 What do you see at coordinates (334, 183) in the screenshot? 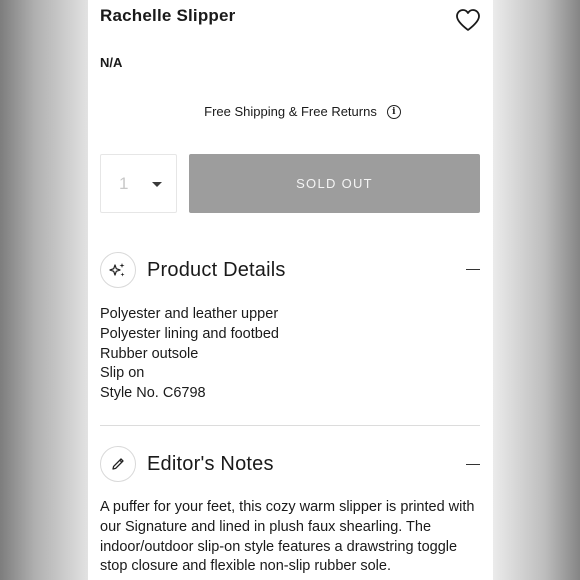
I see `sold-out-button: SOLD OUT` at bounding box center [334, 183].